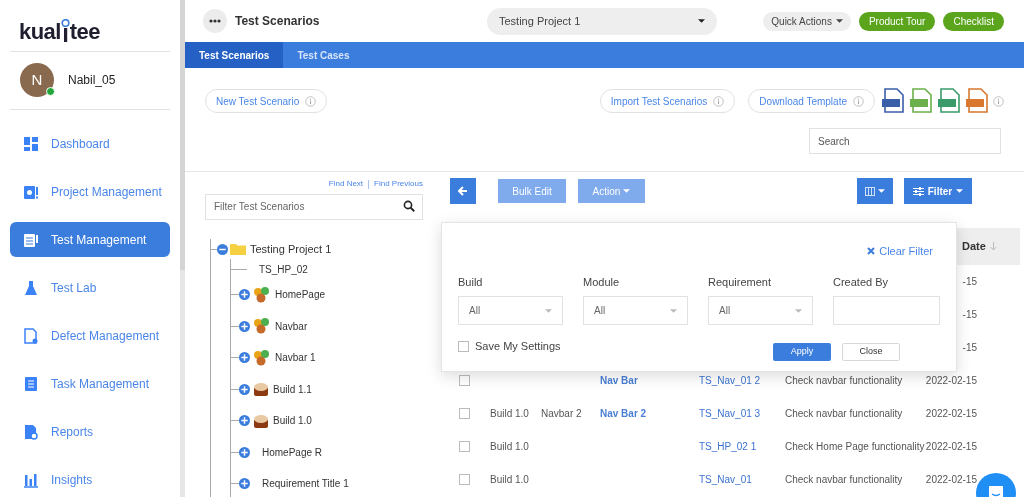 This screenshot has height=497, width=1024. Describe the element at coordinates (283, 269) in the screenshot. I see `tree-item: TS_HP_02` at that location.